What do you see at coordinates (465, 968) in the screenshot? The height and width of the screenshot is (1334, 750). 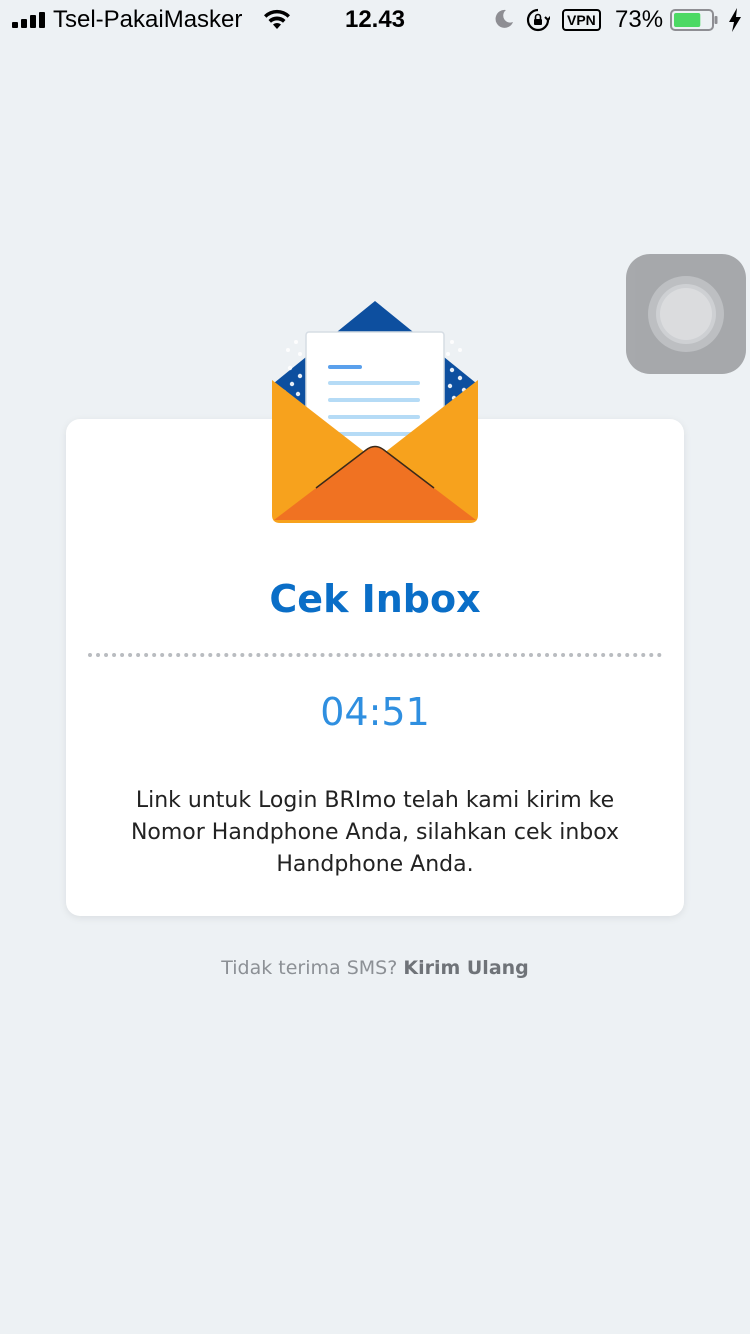 I see `resend-link: Kirim Ulang` at bounding box center [465, 968].